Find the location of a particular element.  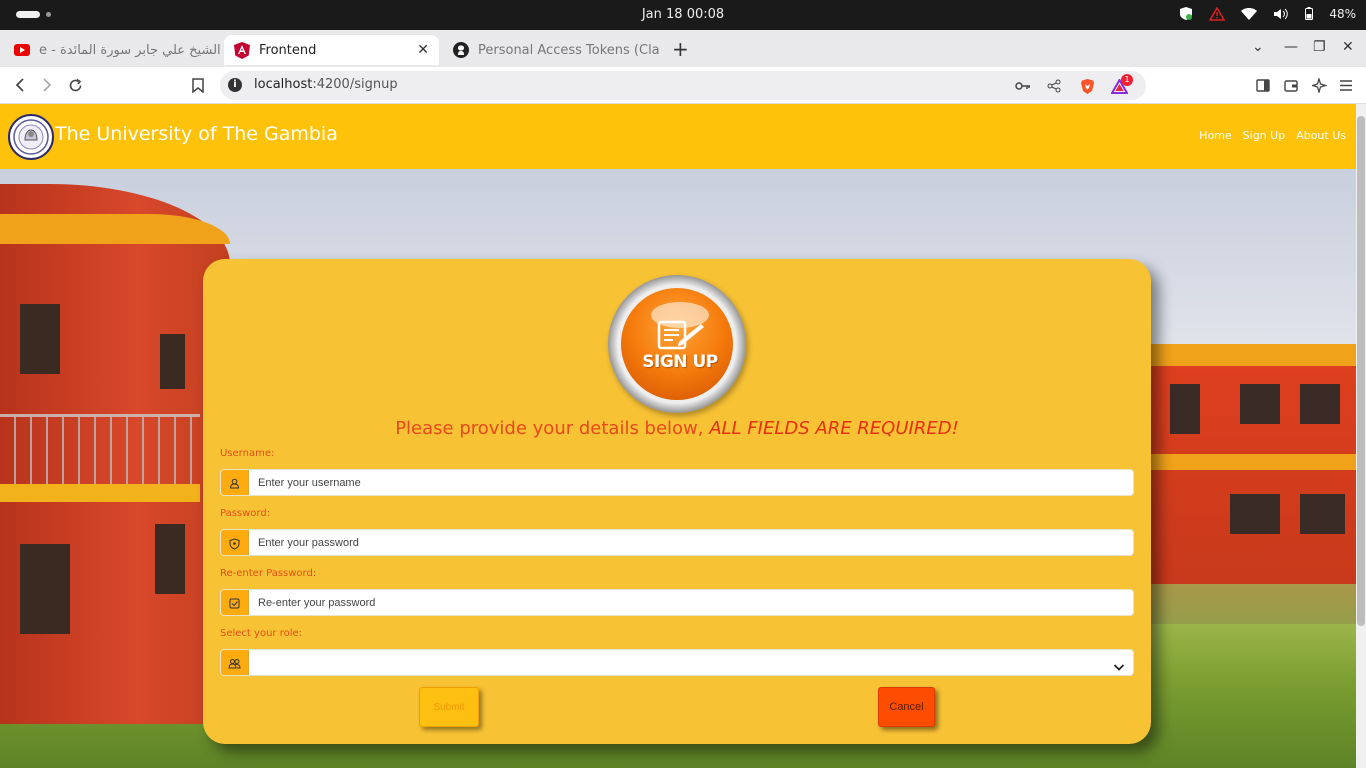

github-icon is located at coordinates (461, 50).